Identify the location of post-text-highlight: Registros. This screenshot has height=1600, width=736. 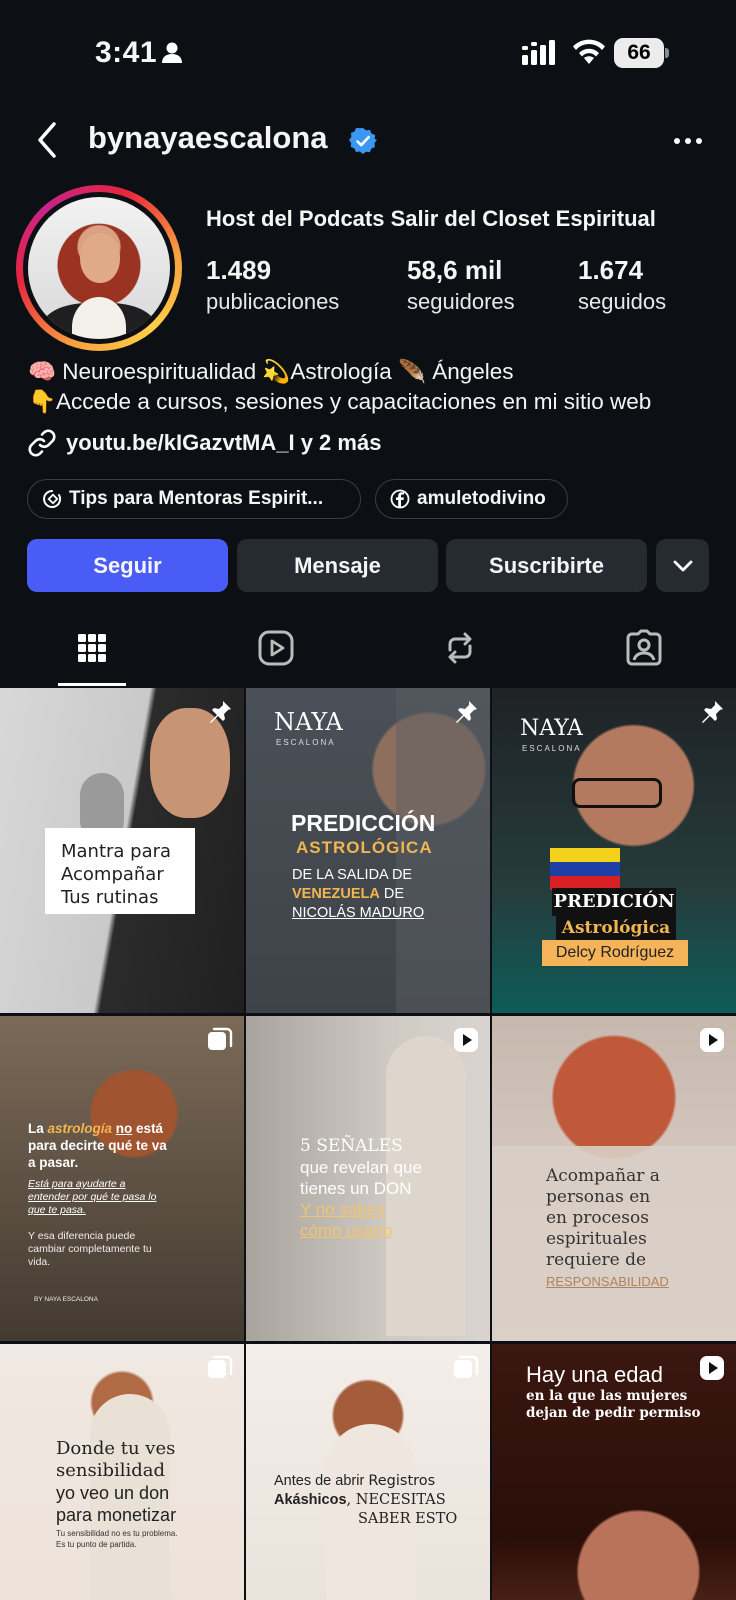
(402, 1481).